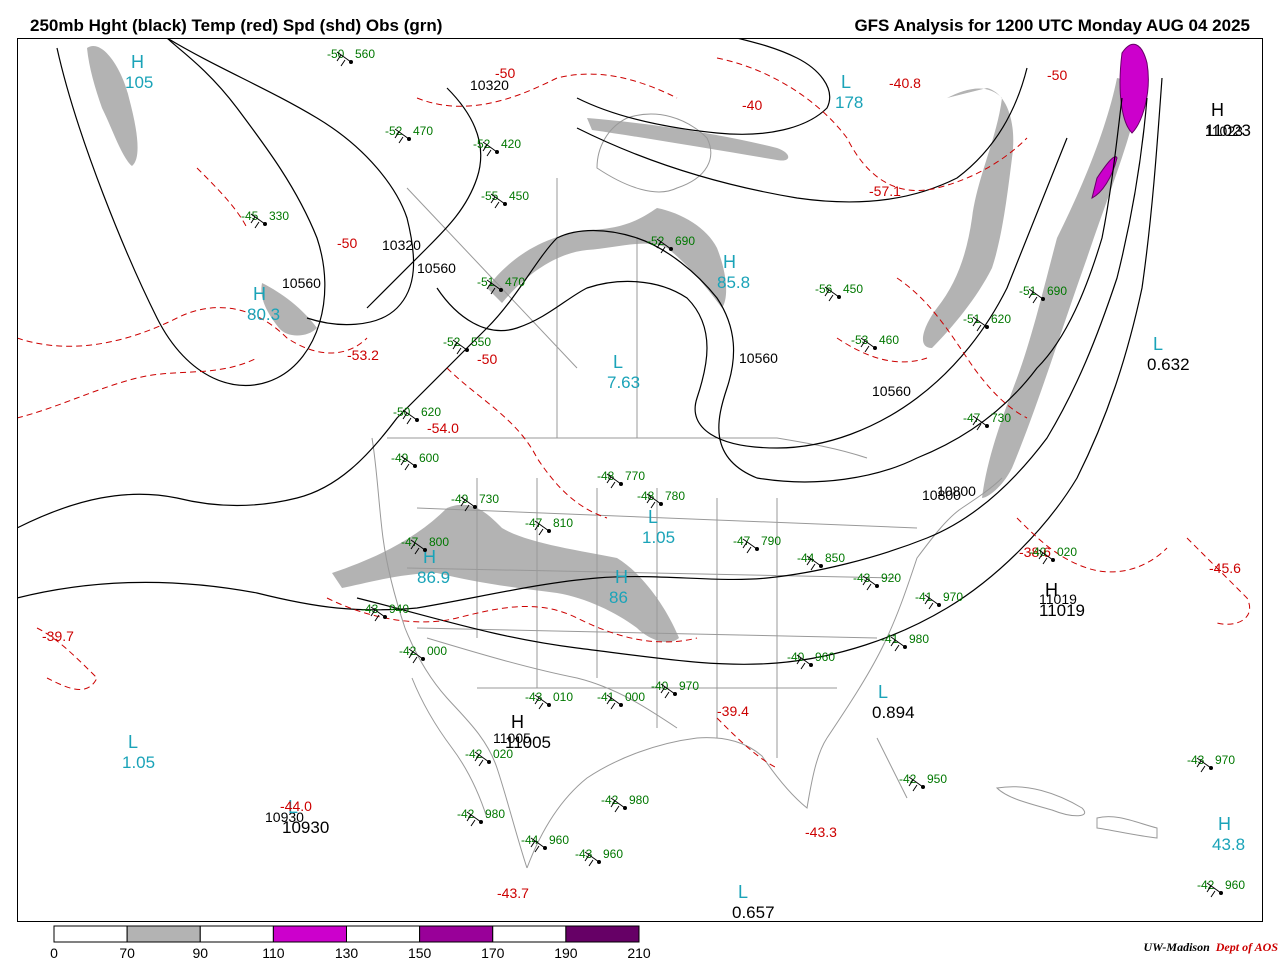  I want to click on scale-tick-label: 150, so click(419, 953).